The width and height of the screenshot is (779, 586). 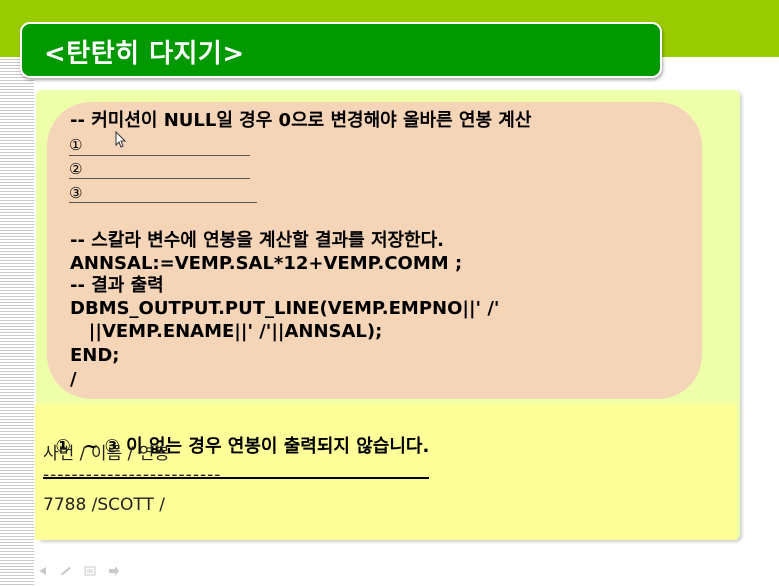 I want to click on menu-icon, so click(x=90, y=571).